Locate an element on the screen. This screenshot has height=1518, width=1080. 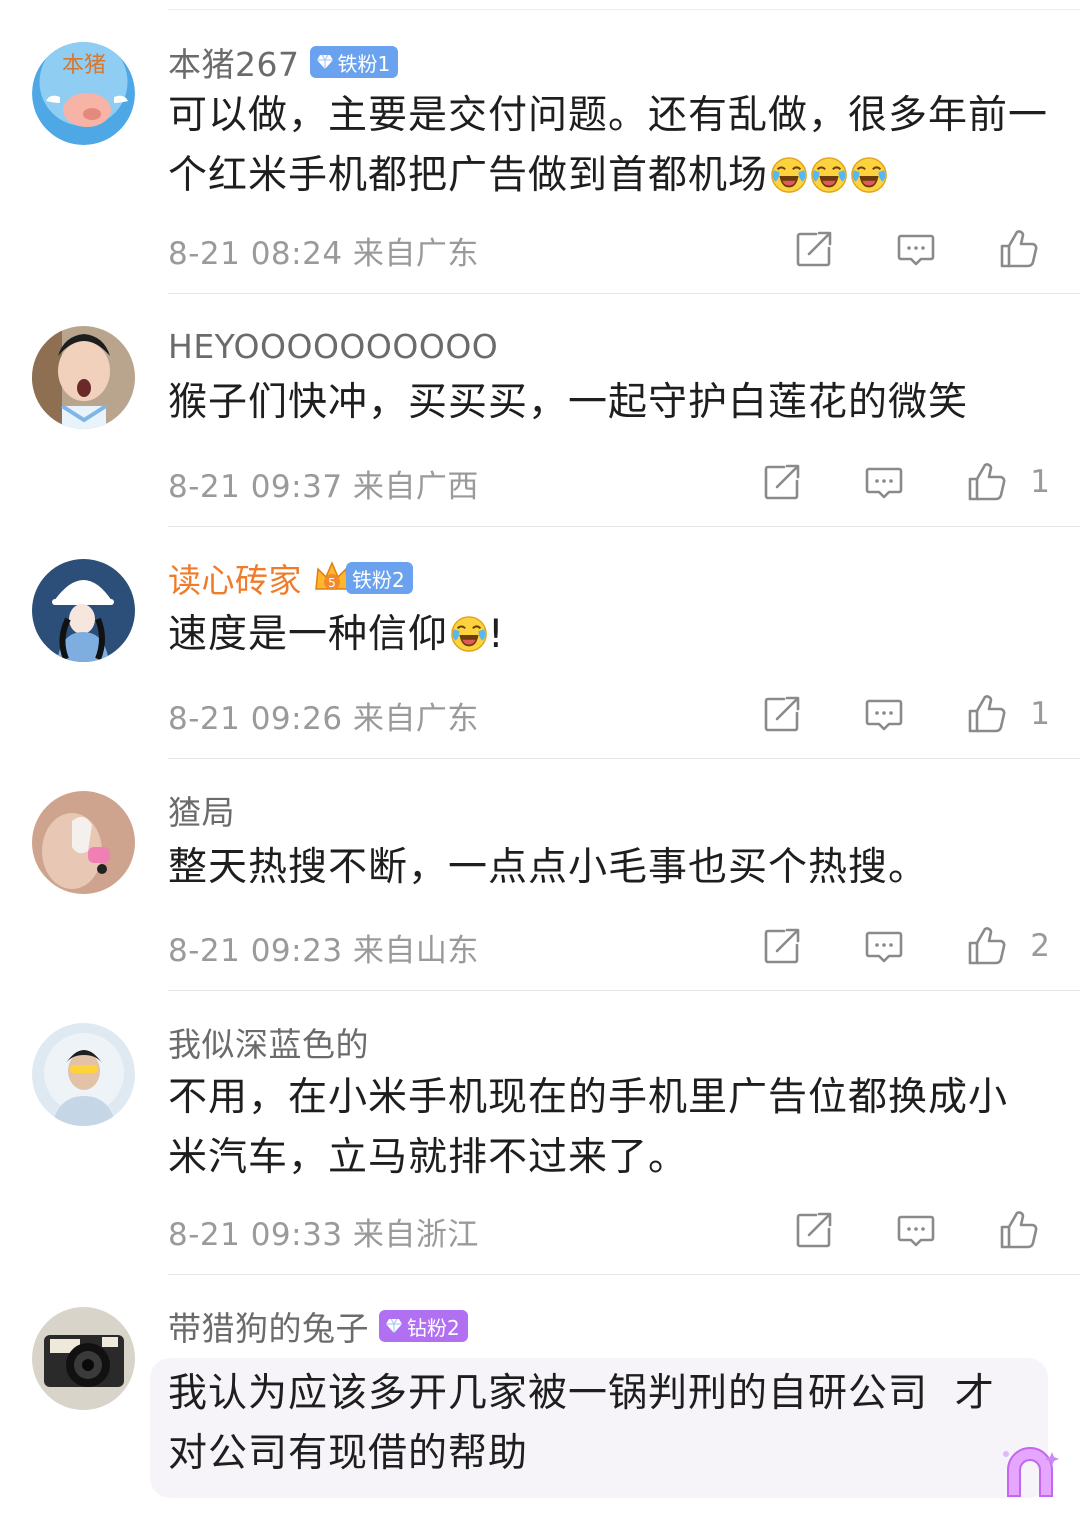
comment-line: 个红米手机都把广告做到首都机场 is located at coordinates (468, 175).